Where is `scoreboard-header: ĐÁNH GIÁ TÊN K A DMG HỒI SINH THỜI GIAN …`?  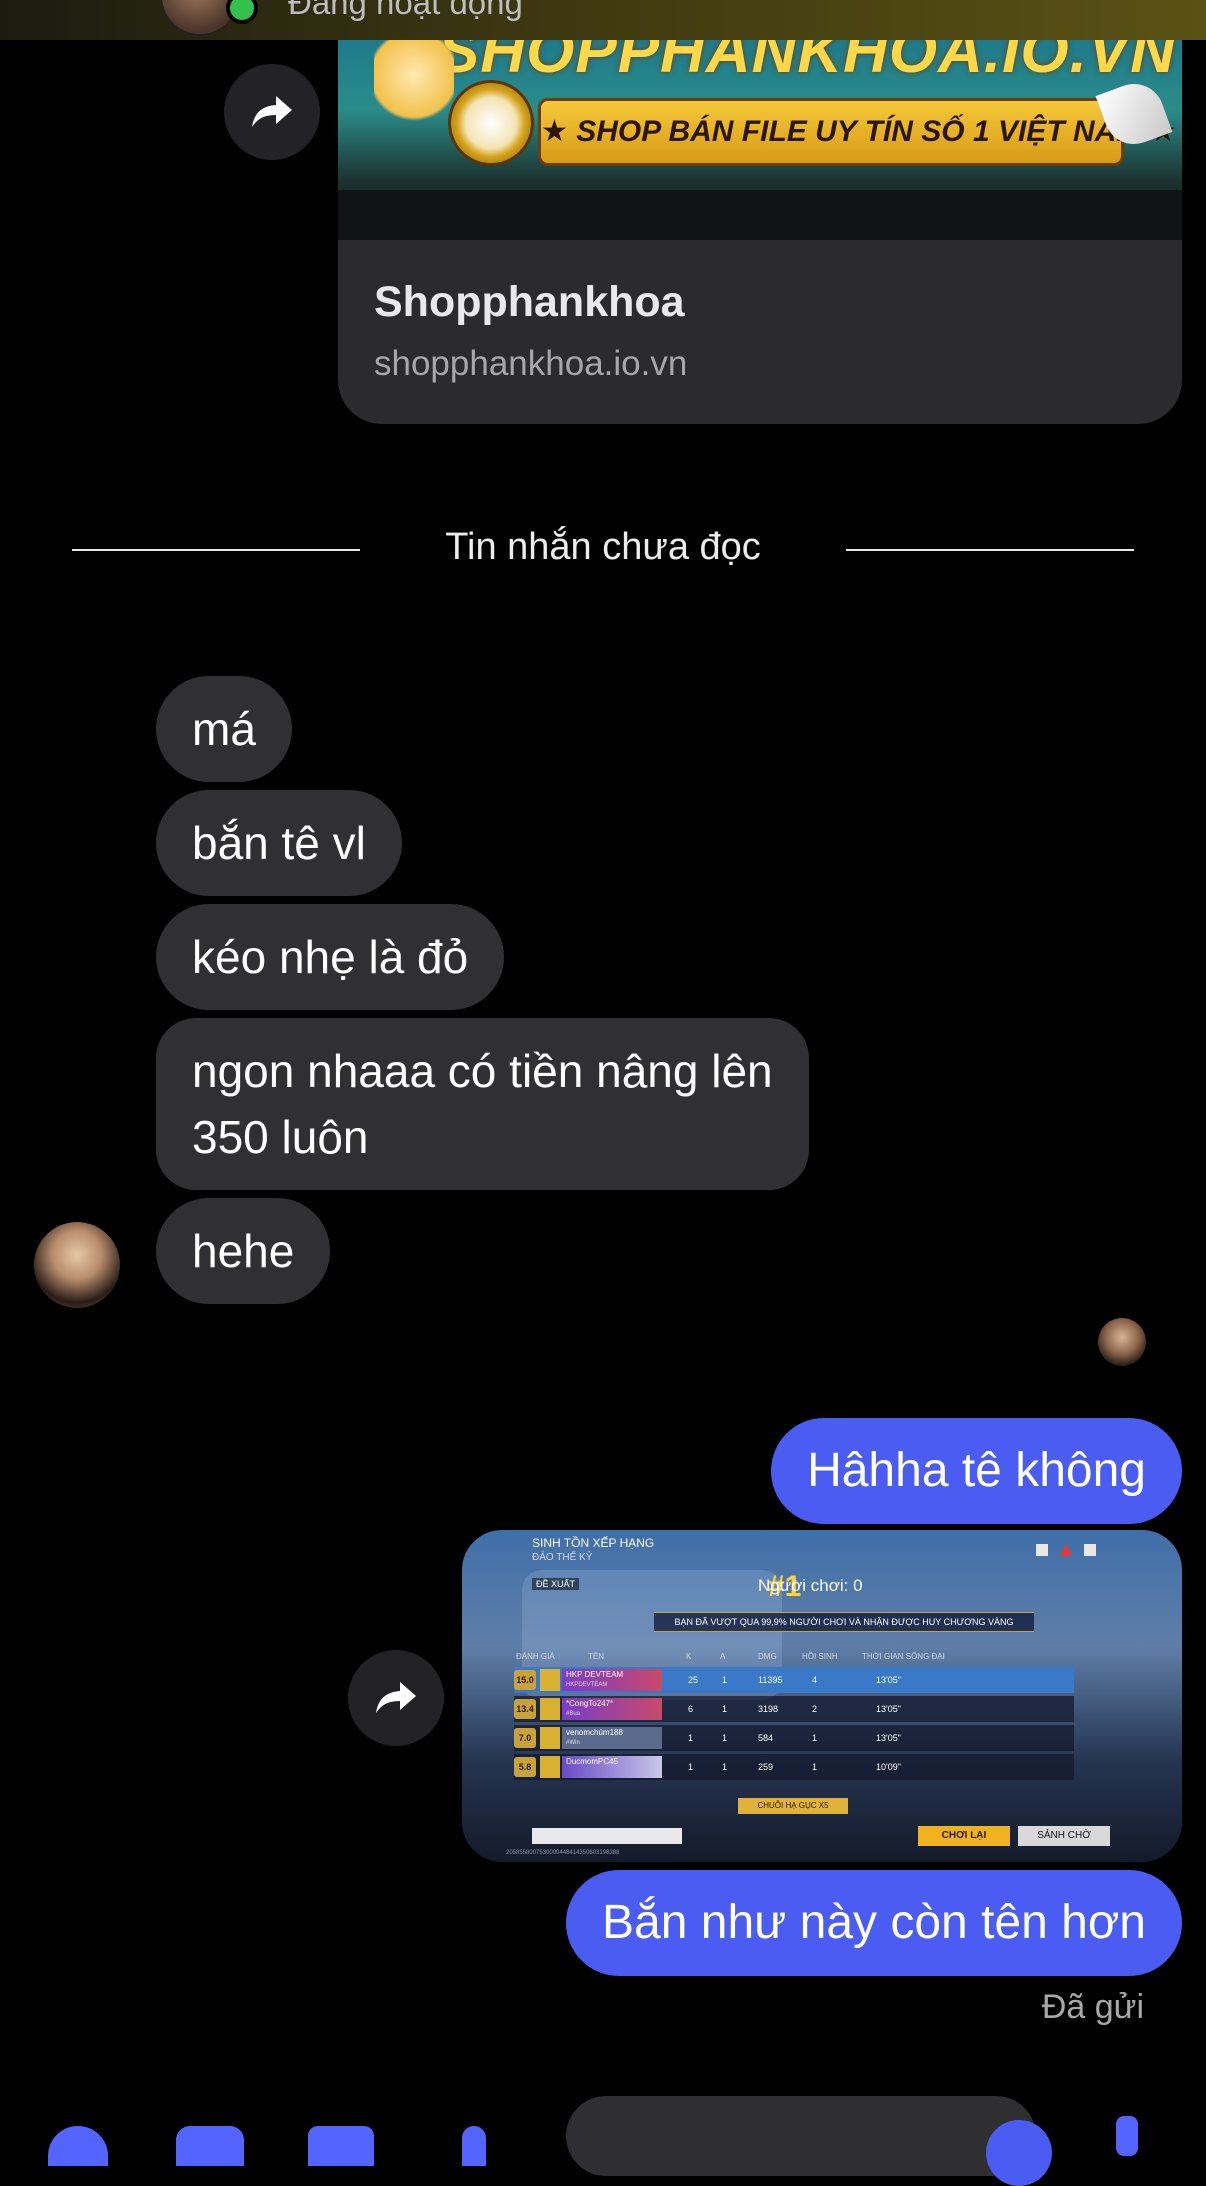
scoreboard-header: ĐÁNH GIÁ TÊN K A DMG HỒI SINH THỜI GIAN … is located at coordinates (794, 1657).